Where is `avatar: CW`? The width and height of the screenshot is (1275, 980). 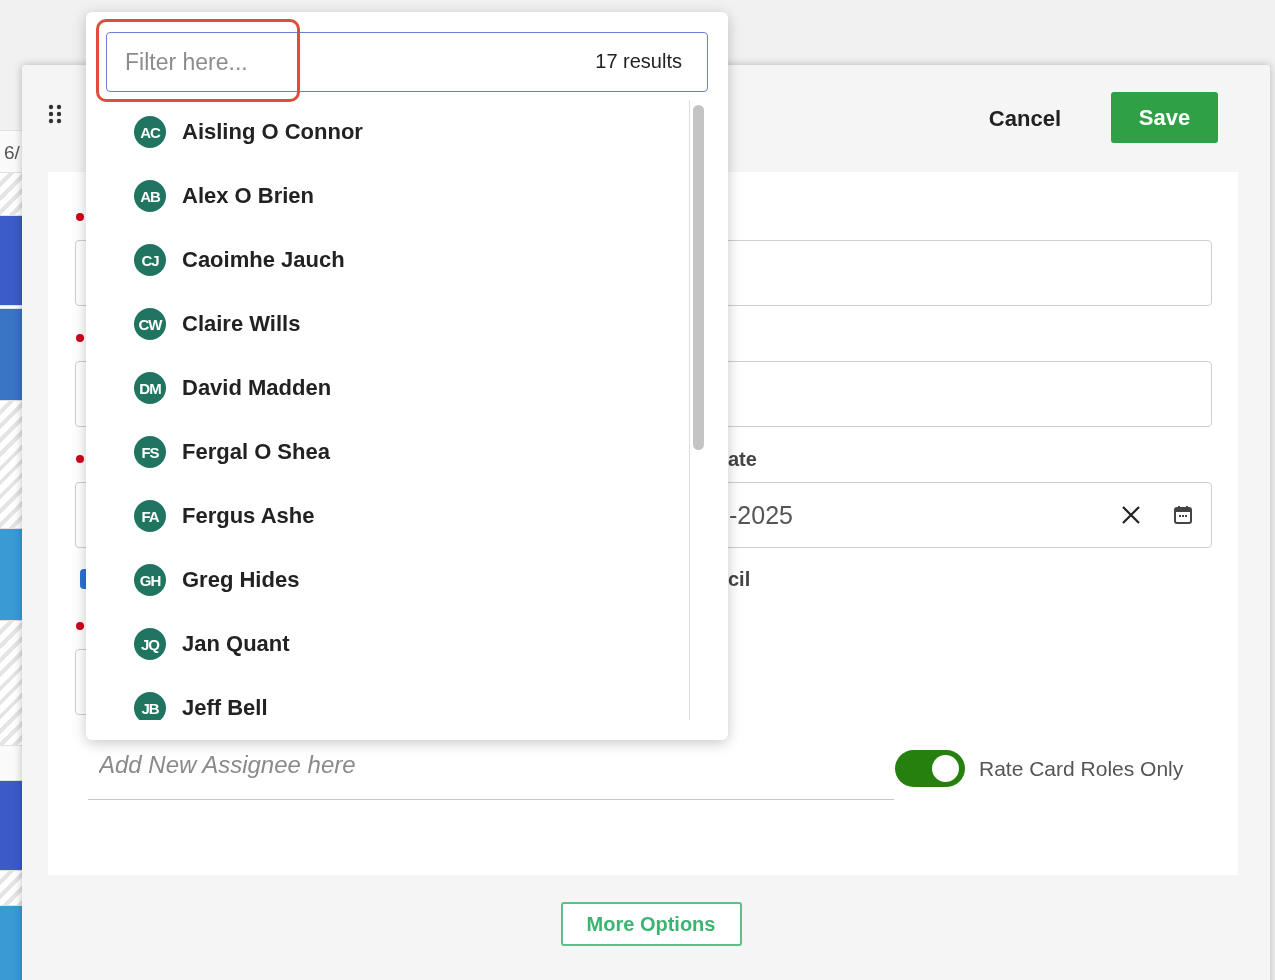 avatar: CW is located at coordinates (150, 324).